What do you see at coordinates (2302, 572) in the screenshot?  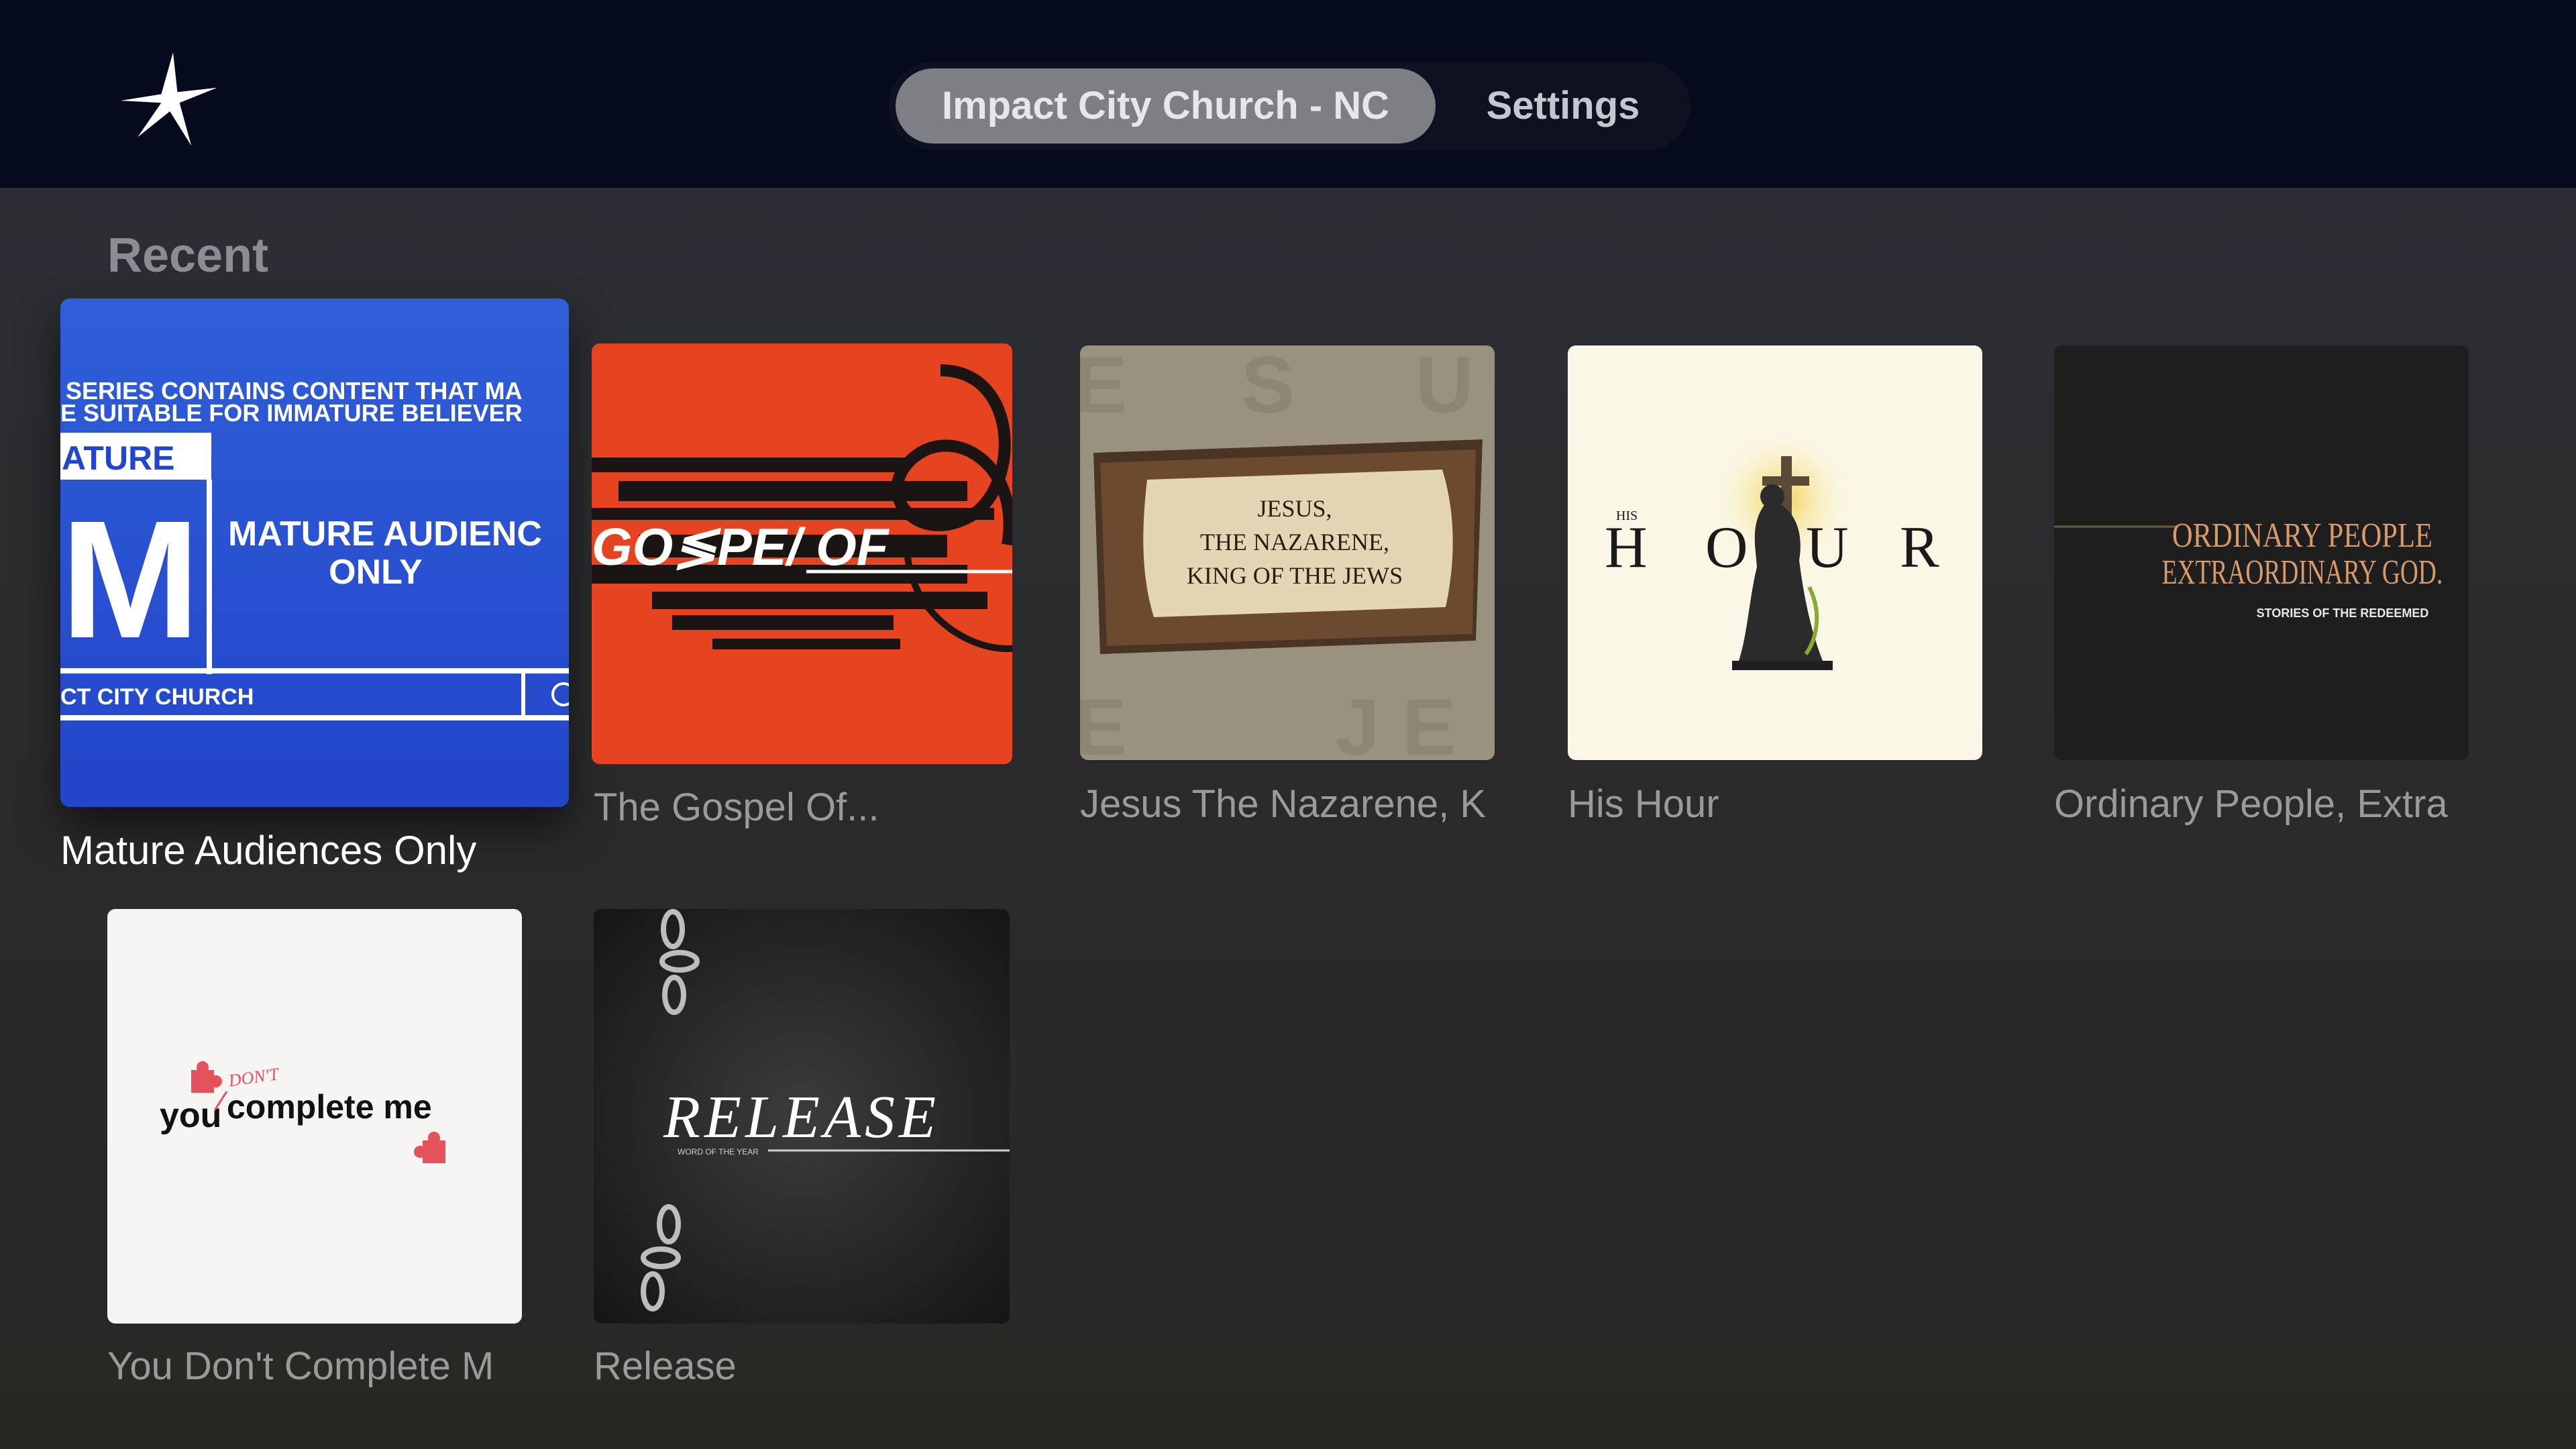 I see `svg-text: EXTRAORDINARY GOD.` at bounding box center [2302, 572].